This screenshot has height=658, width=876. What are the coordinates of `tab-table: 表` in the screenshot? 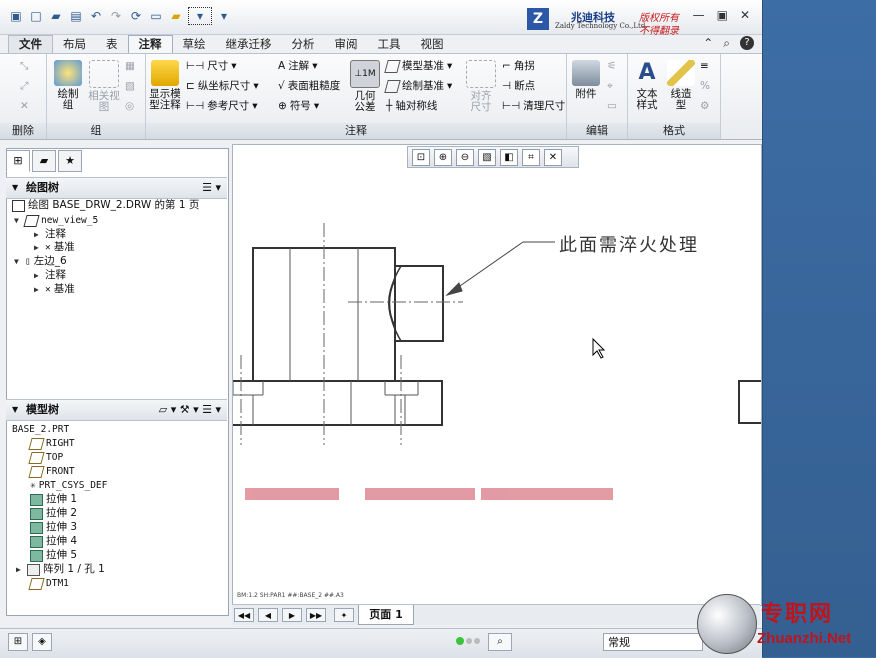 It's located at (112, 44).